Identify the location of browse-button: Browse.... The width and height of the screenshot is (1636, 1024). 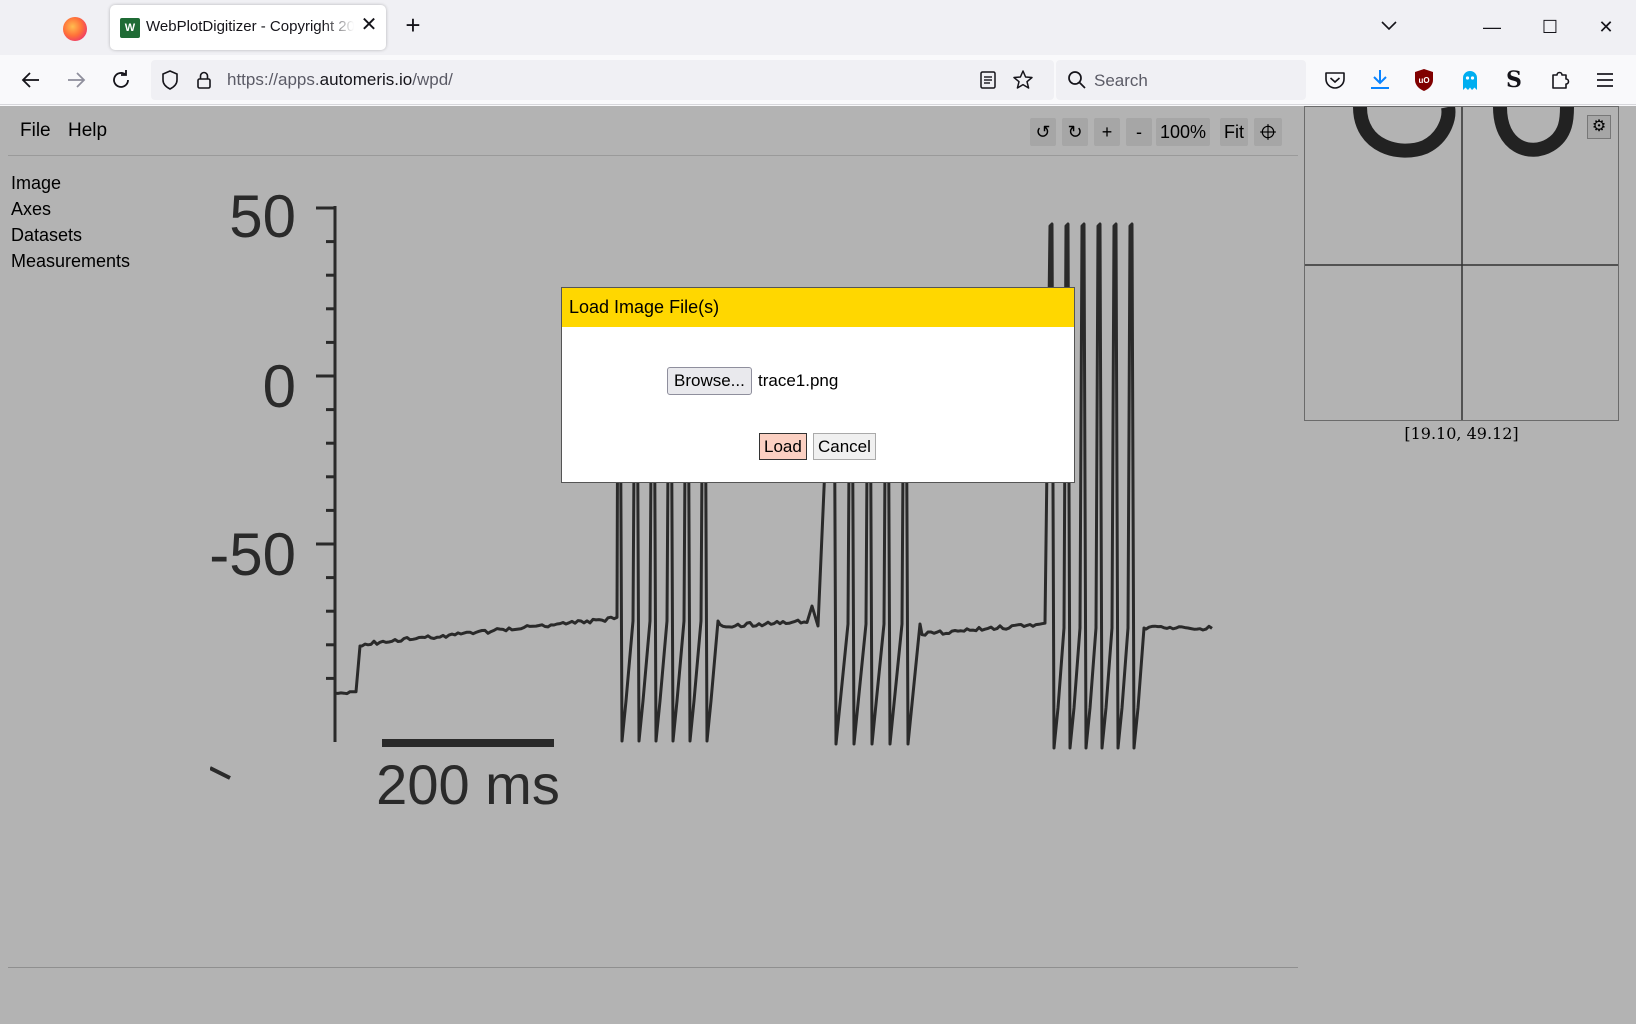
(709, 381).